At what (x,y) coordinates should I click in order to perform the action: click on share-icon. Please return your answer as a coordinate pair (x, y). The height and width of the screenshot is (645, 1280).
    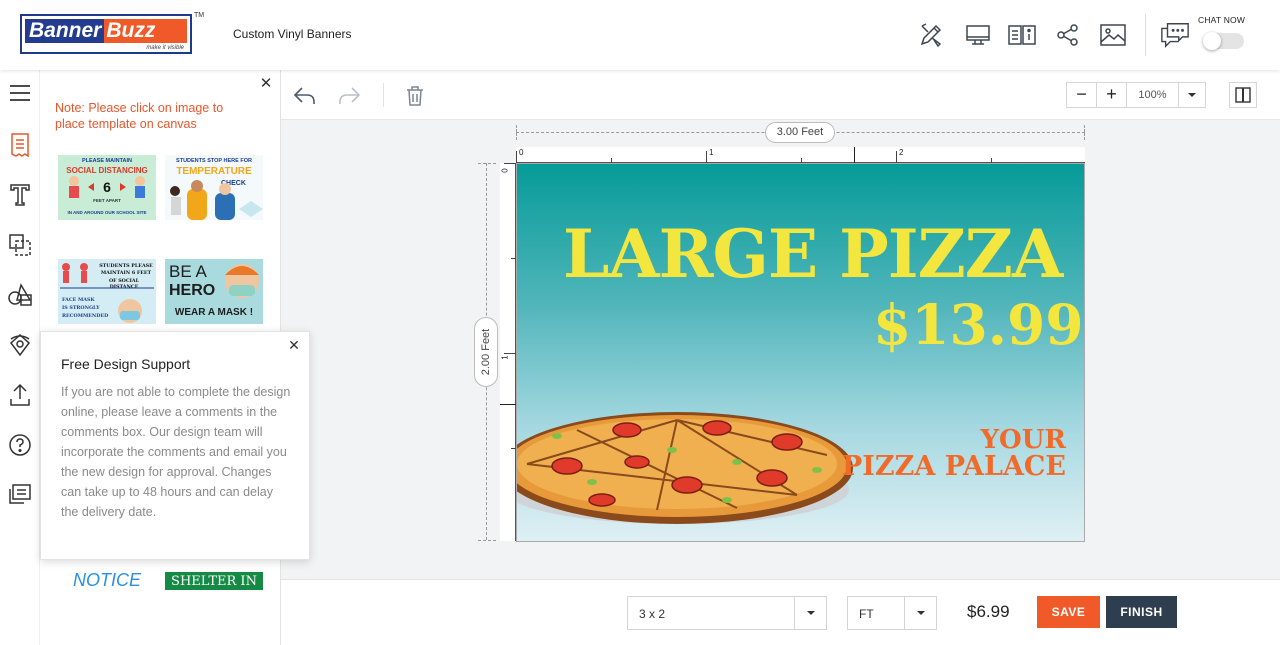
    Looking at the image, I should click on (1068, 35).